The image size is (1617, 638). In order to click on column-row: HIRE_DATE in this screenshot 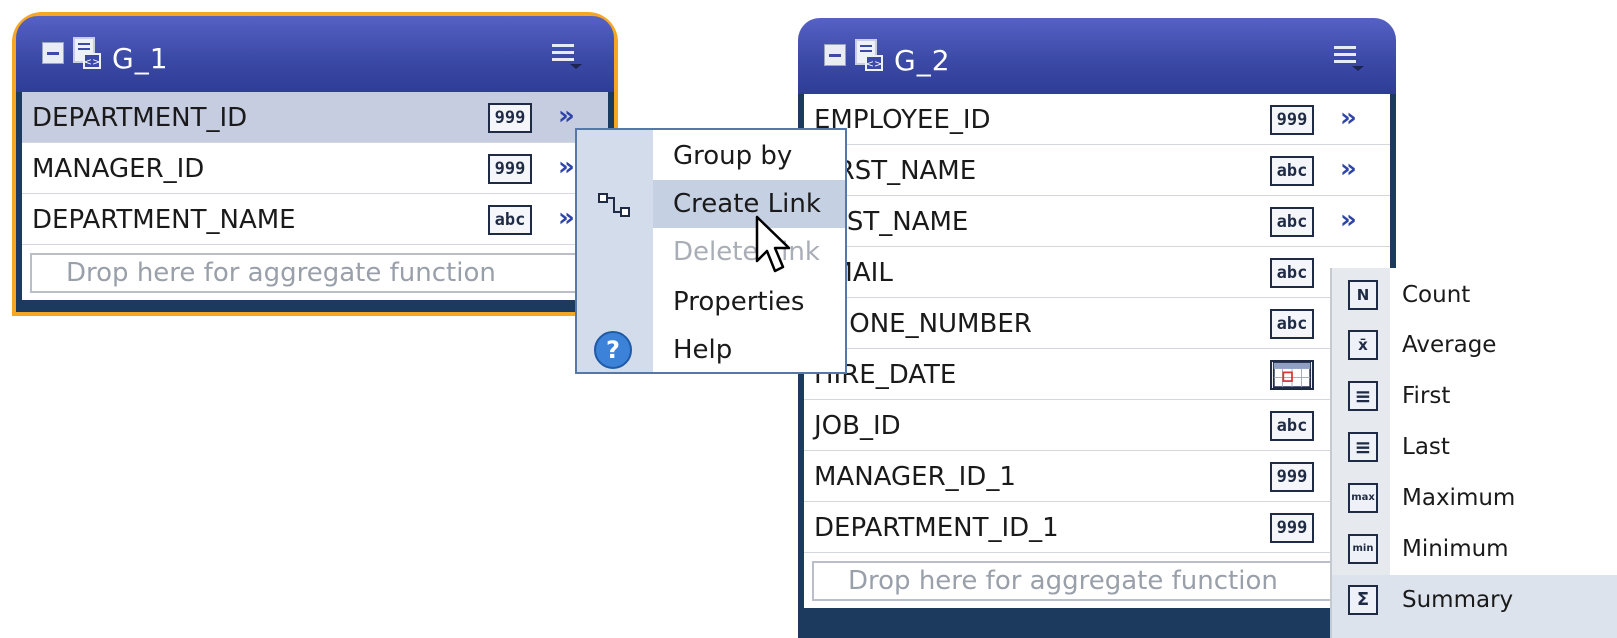, I will do `click(1097, 374)`.